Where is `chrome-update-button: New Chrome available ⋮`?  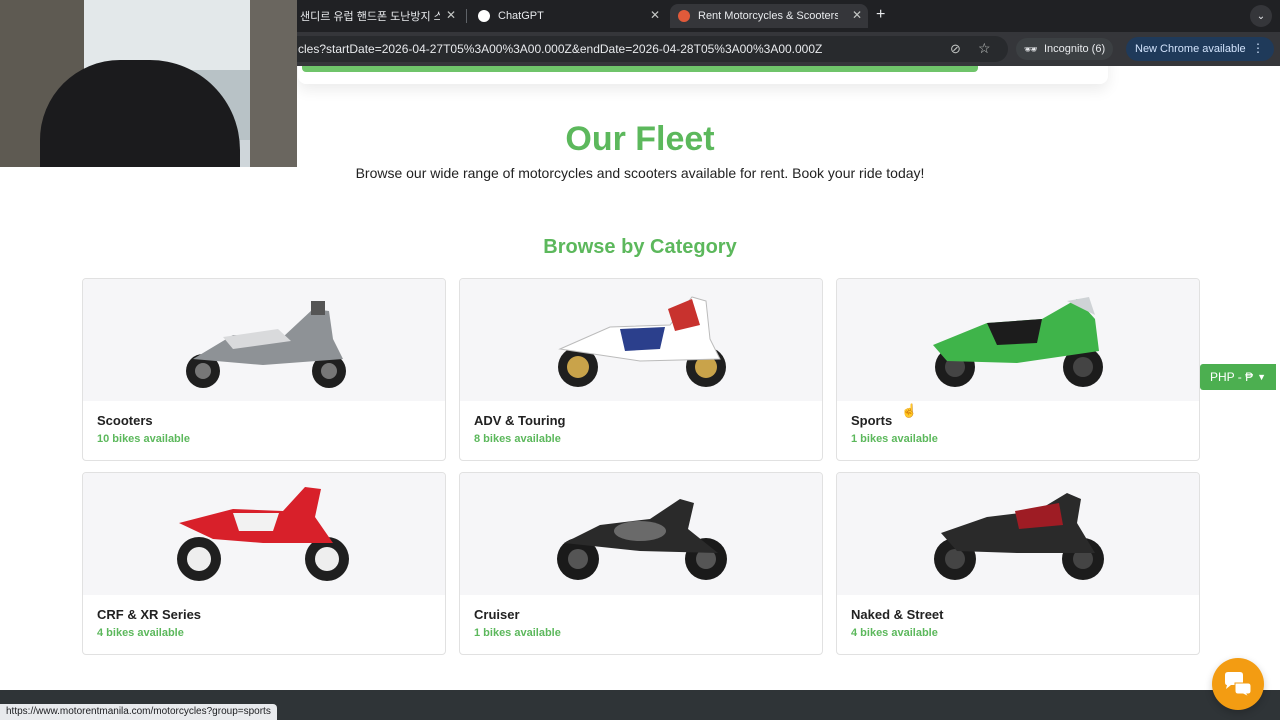
chrome-update-button: New Chrome available ⋮ is located at coordinates (1200, 49).